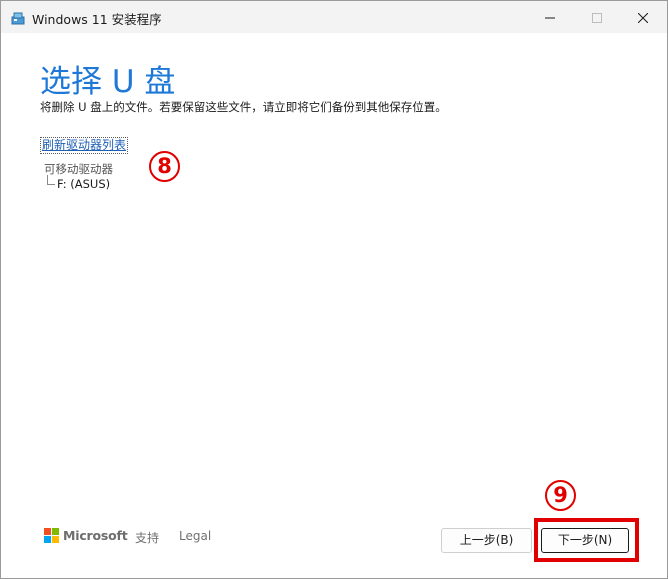 This screenshot has height=579, width=668. I want to click on annotation-highlight-box, so click(586, 540).